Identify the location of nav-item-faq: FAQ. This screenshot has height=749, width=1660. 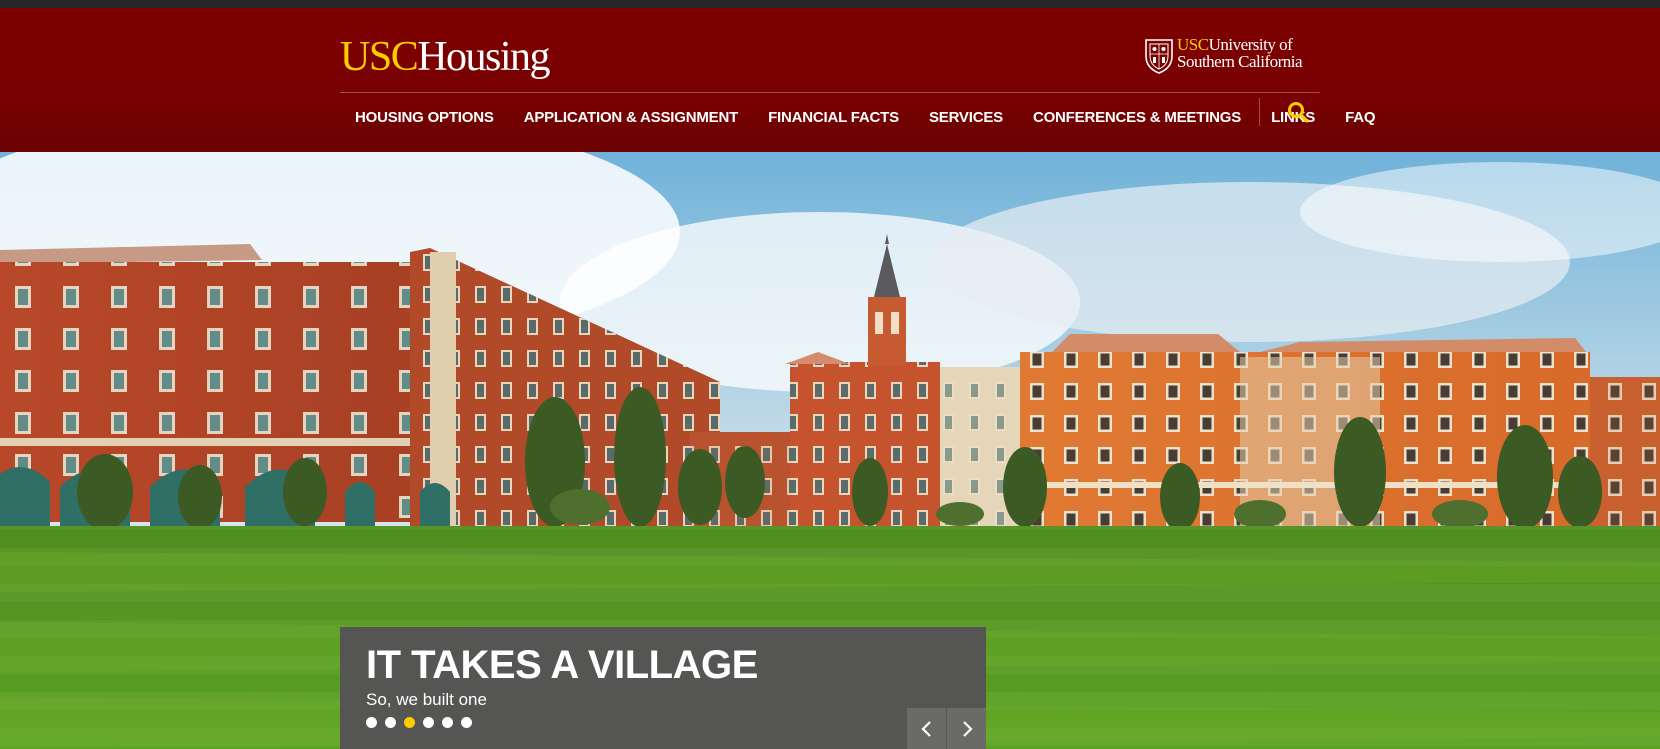
(1360, 117).